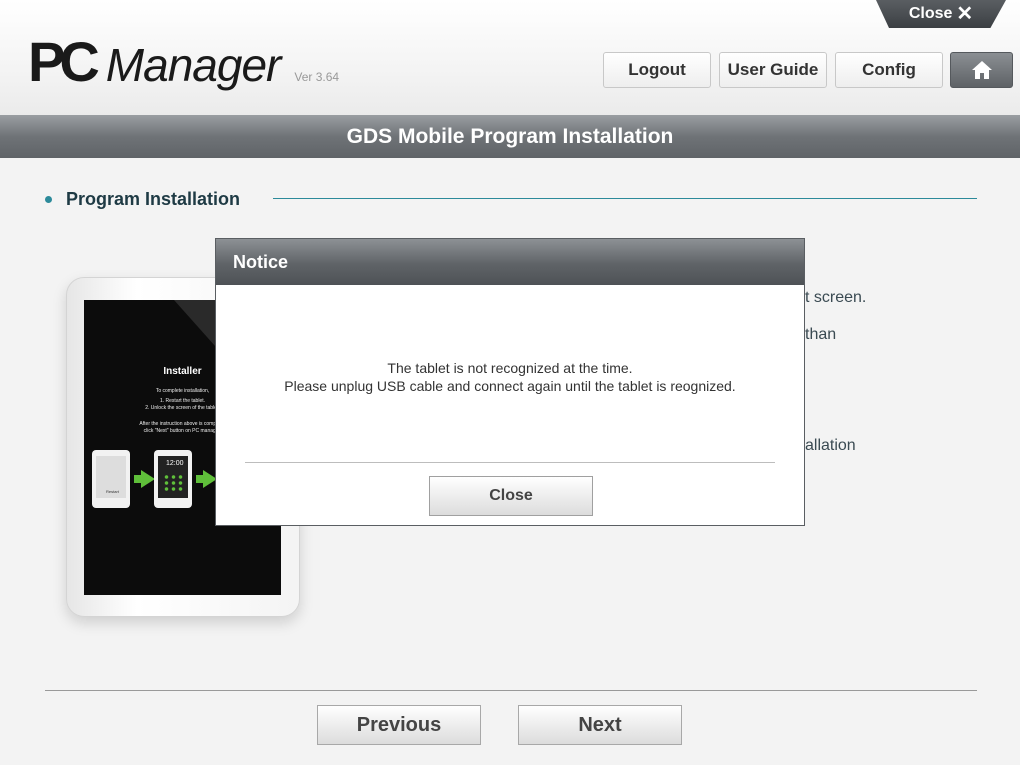  Describe the element at coordinates (836, 297) in the screenshot. I see `instruction-text: t screen.` at that location.